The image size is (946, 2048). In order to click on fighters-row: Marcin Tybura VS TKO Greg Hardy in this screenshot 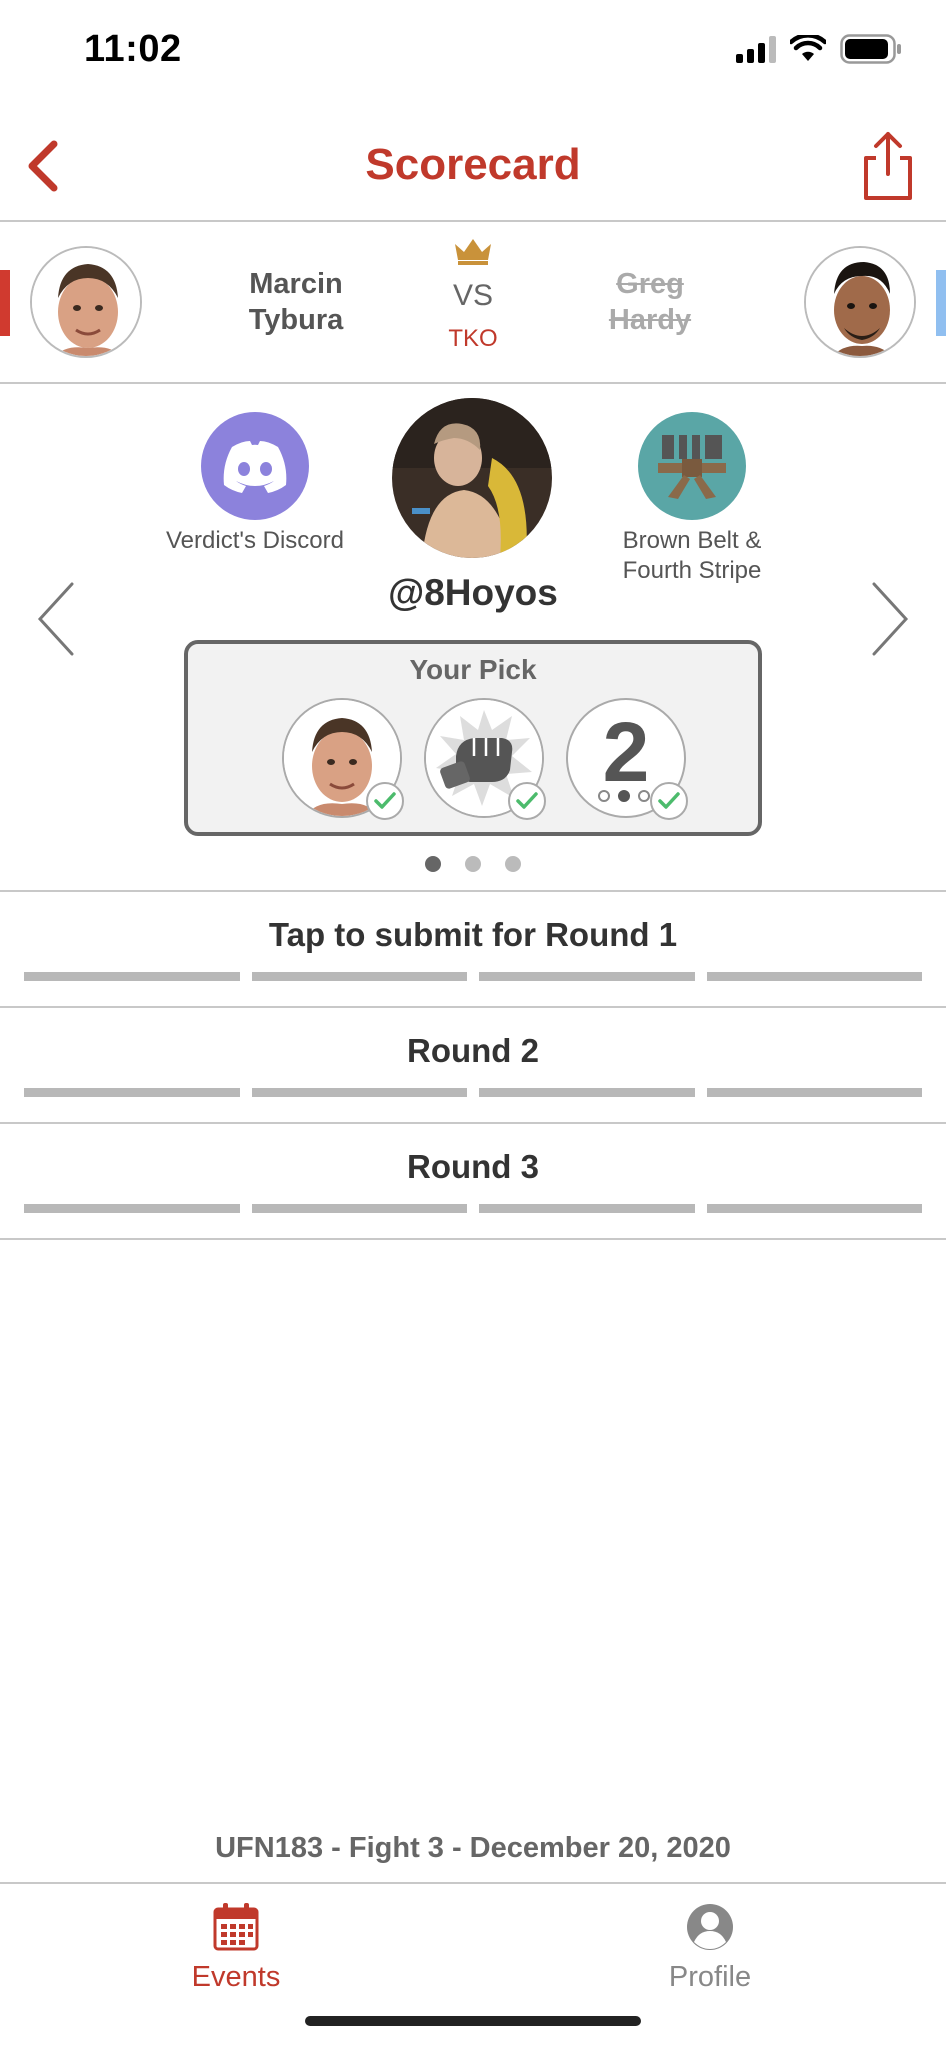, I will do `click(473, 303)`.